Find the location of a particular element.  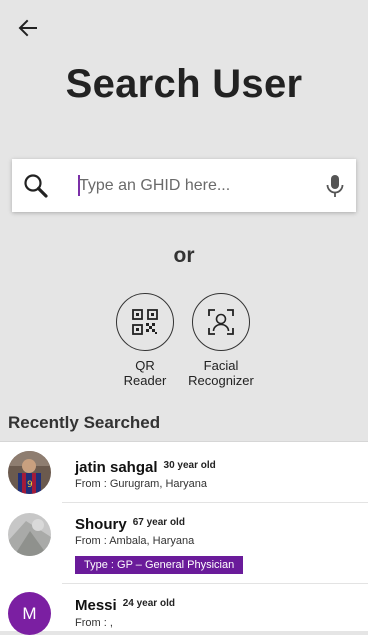

list-item: M Messi 24 year old From : , is located at coordinates (184, 609).